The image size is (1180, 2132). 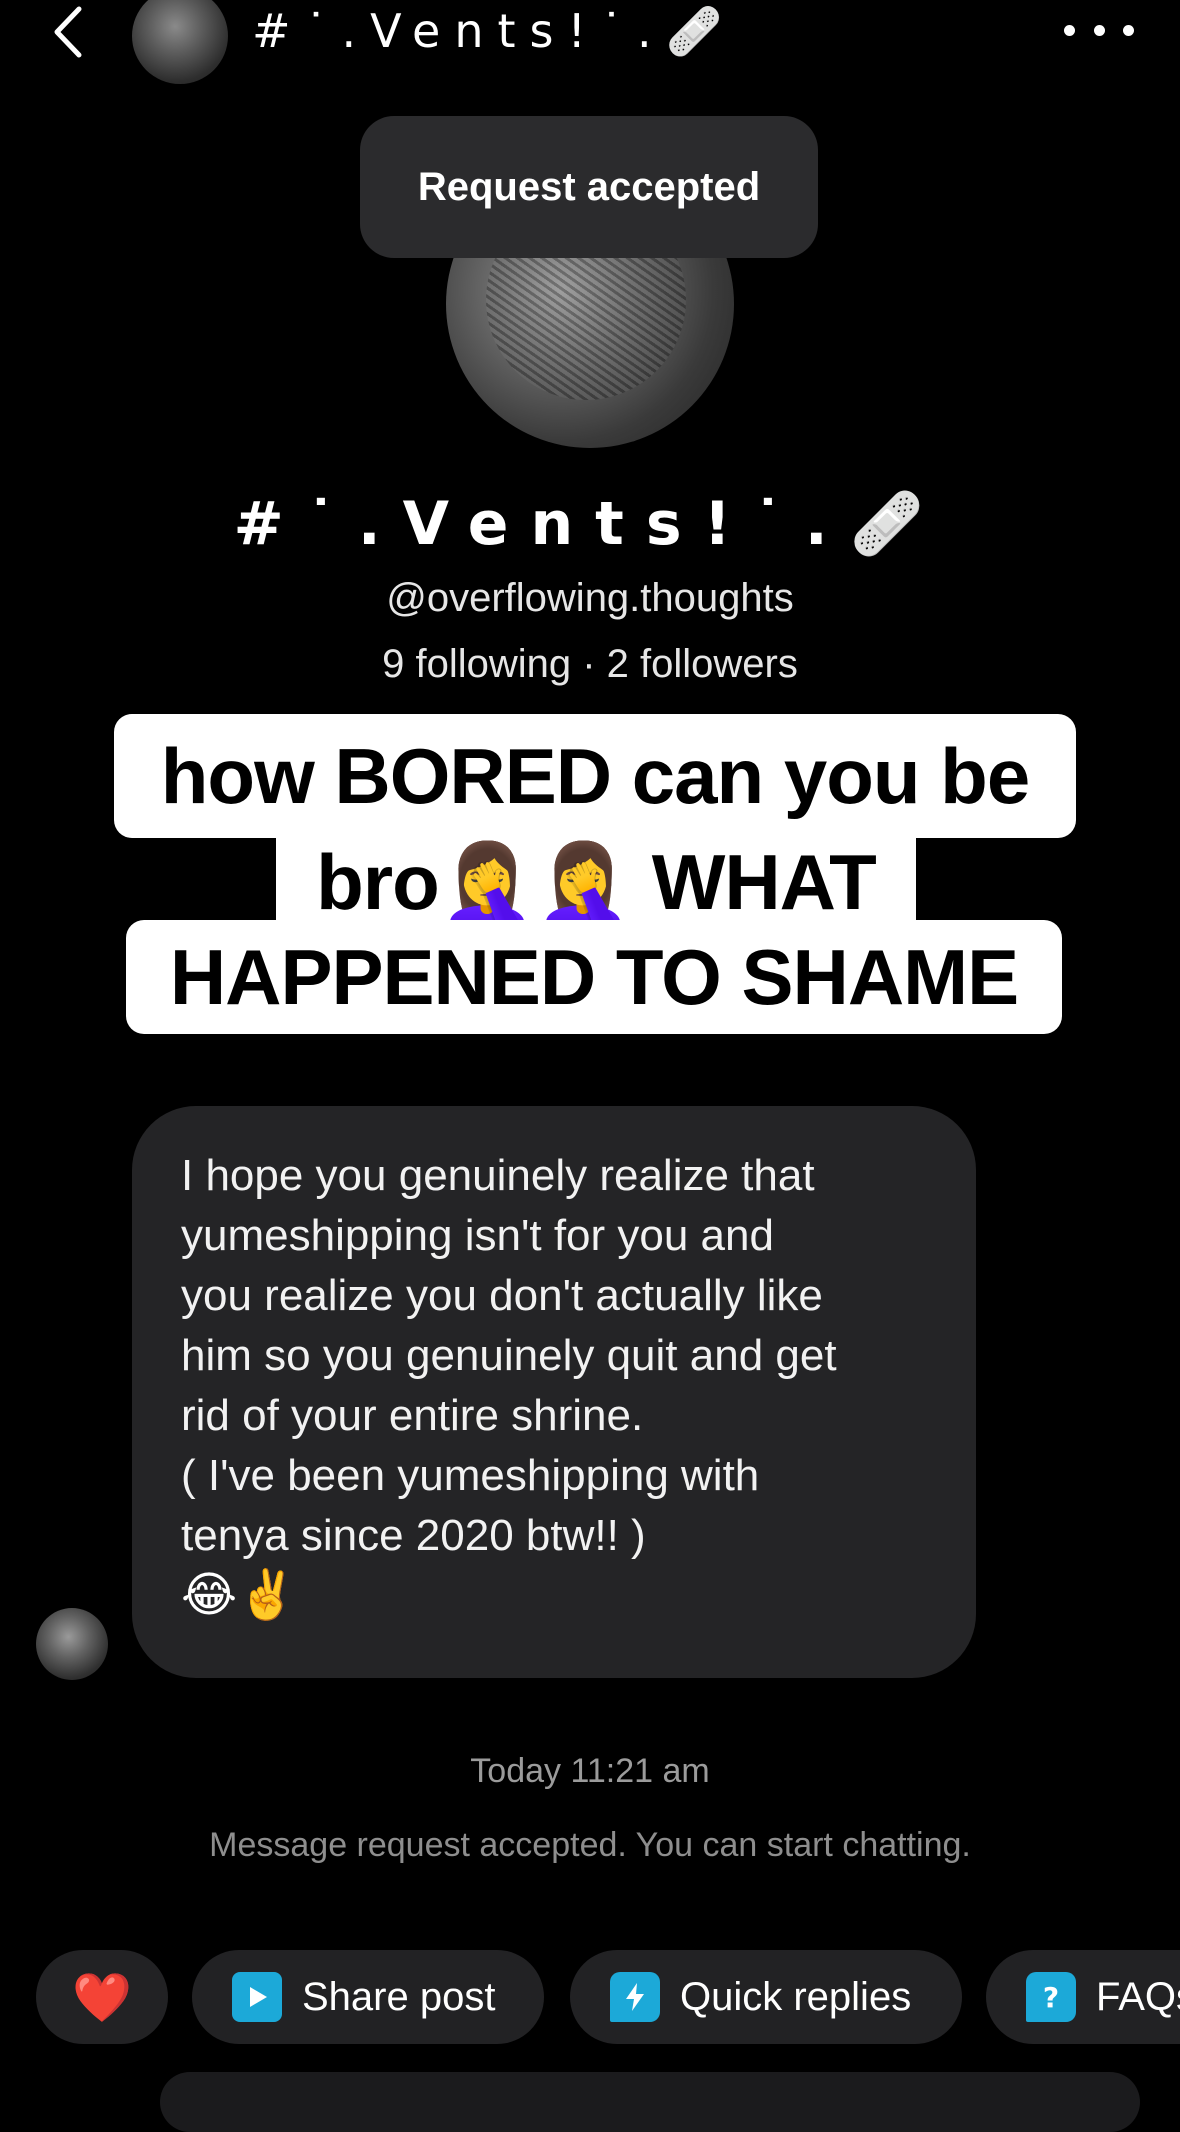 I want to click on heart-button: ❤️, so click(x=102, y=1997).